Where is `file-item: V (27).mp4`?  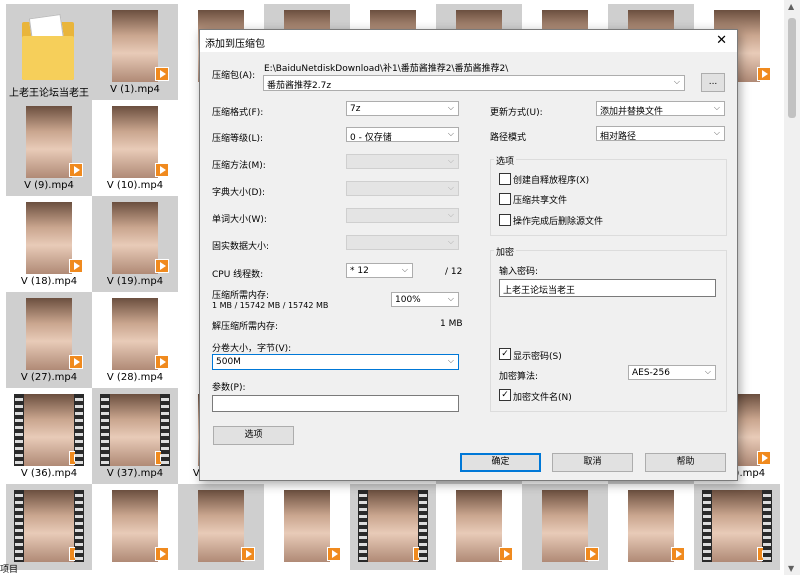 file-item: V (27).mp4 is located at coordinates (49, 340).